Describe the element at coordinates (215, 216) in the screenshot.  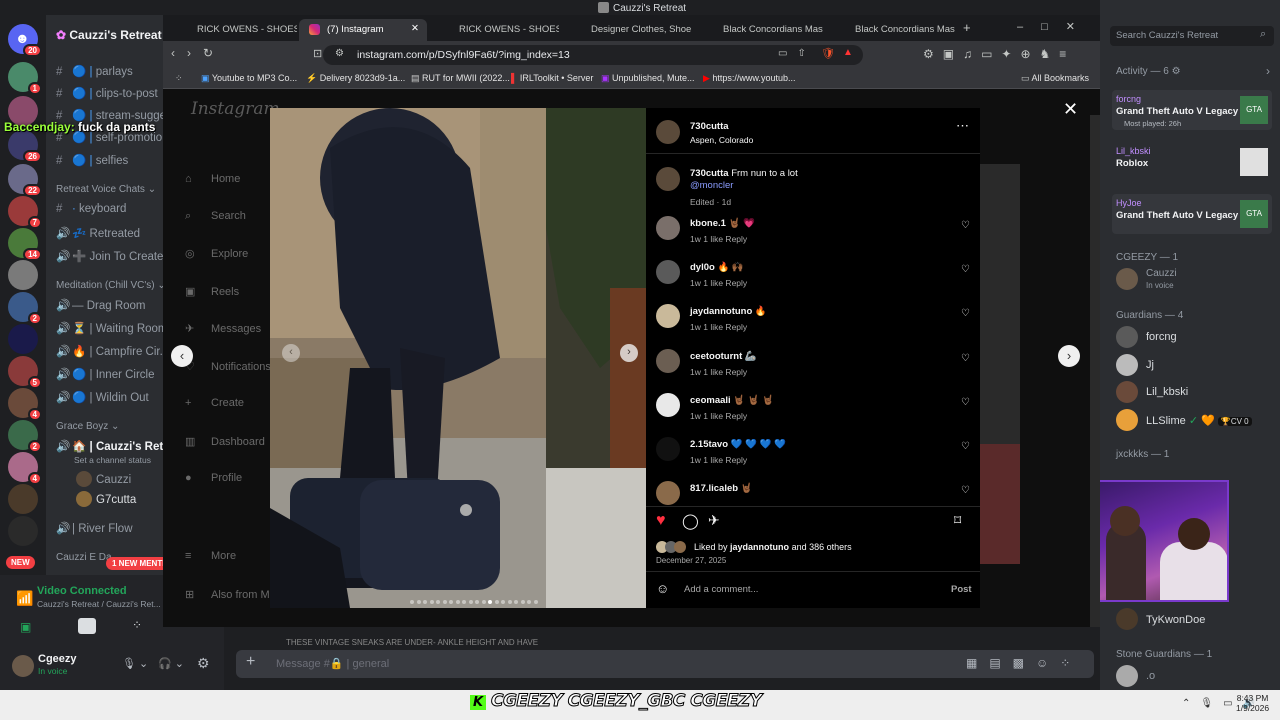
I see `nav-search: ⌕ Search` at that location.